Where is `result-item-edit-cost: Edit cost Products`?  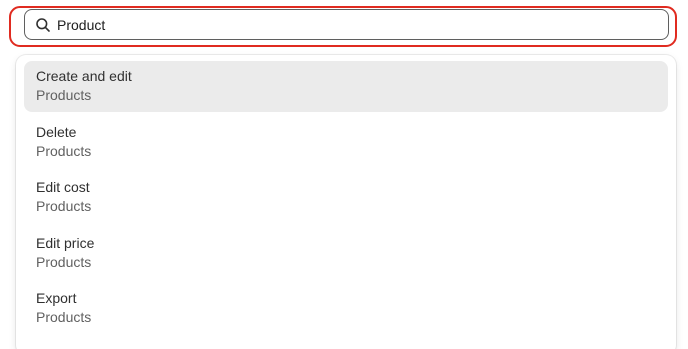
result-item-edit-cost: Edit cost Products is located at coordinates (346, 197).